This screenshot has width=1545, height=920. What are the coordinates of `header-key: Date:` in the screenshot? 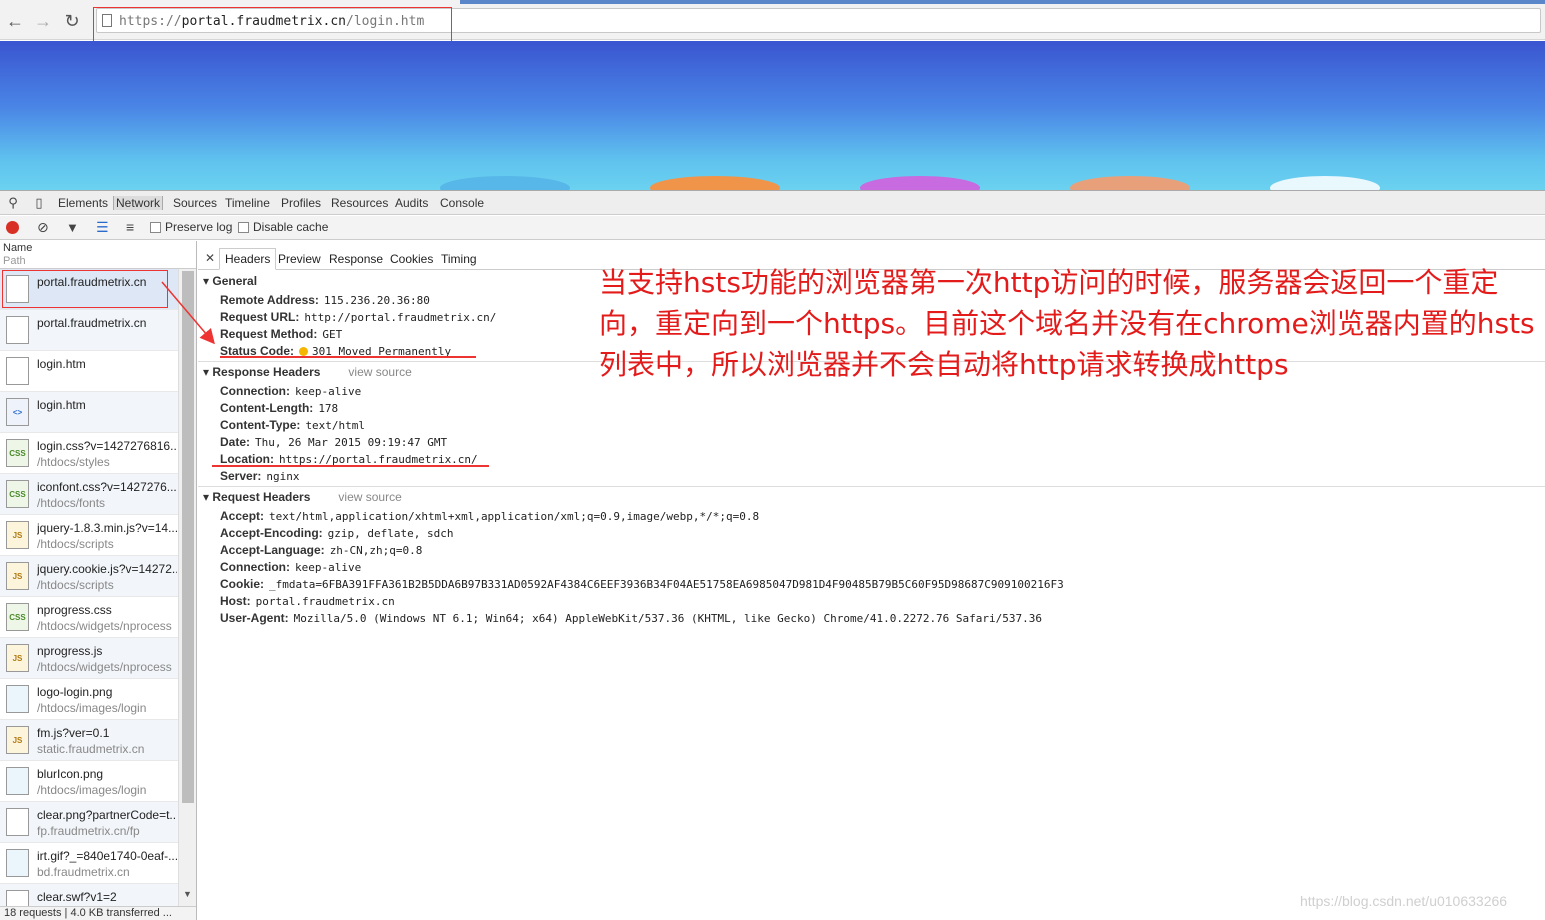 It's located at (235, 442).